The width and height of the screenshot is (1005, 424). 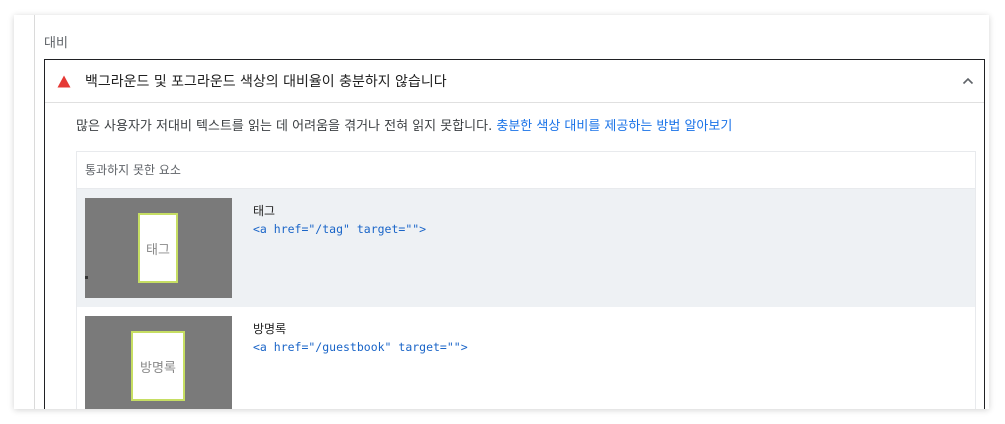 What do you see at coordinates (526, 170) in the screenshot?
I see `table-header: 통과하지 못한 요소` at bounding box center [526, 170].